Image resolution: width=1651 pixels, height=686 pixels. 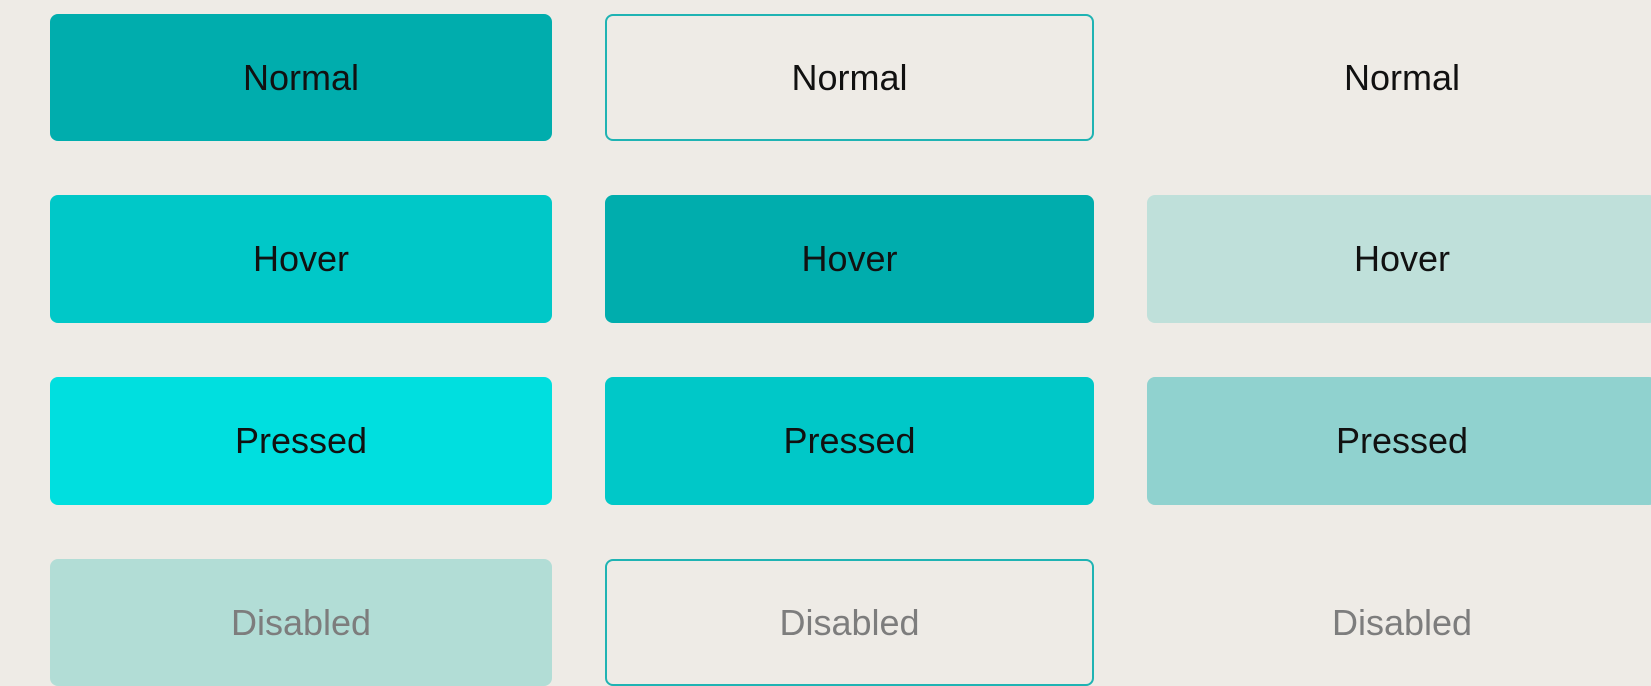 I want to click on text-pressed-button: Pressed, so click(x=1399, y=441).